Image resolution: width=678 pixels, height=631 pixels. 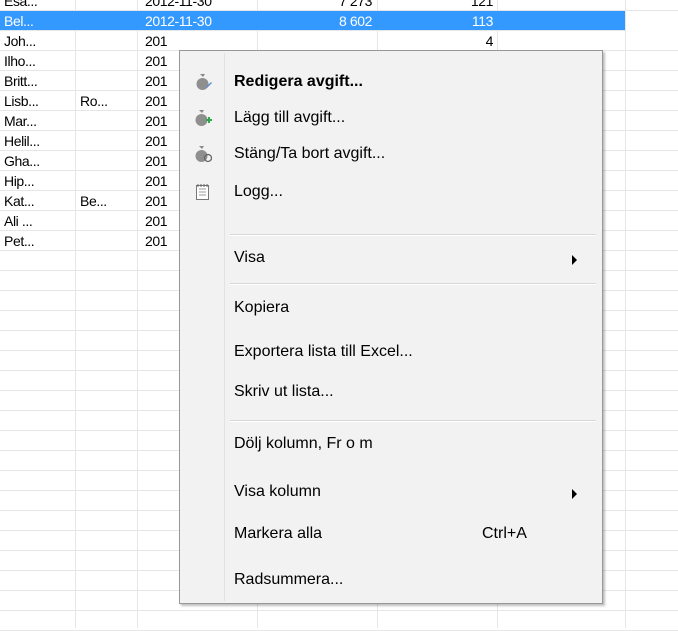 I want to click on menu-item-label: Kopiera, so click(x=262, y=307).